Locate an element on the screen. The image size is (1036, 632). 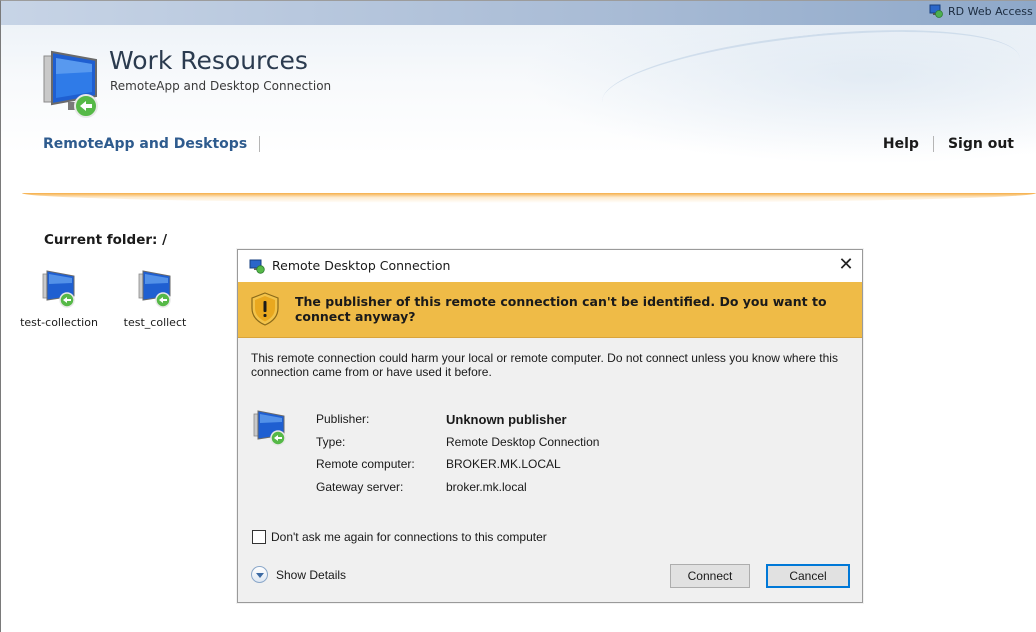
page-subtitle: RemoteApp and Desktop Connection is located at coordinates (221, 86).